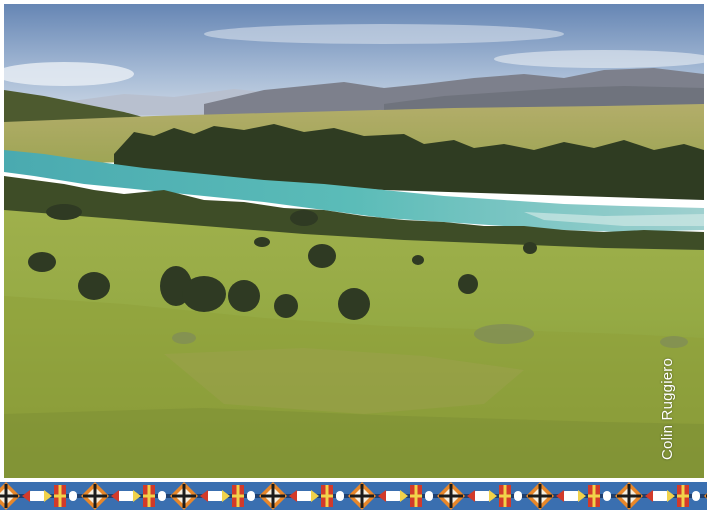 The width and height of the screenshot is (707, 514). I want to click on beadwork-border, so click(353, 496).